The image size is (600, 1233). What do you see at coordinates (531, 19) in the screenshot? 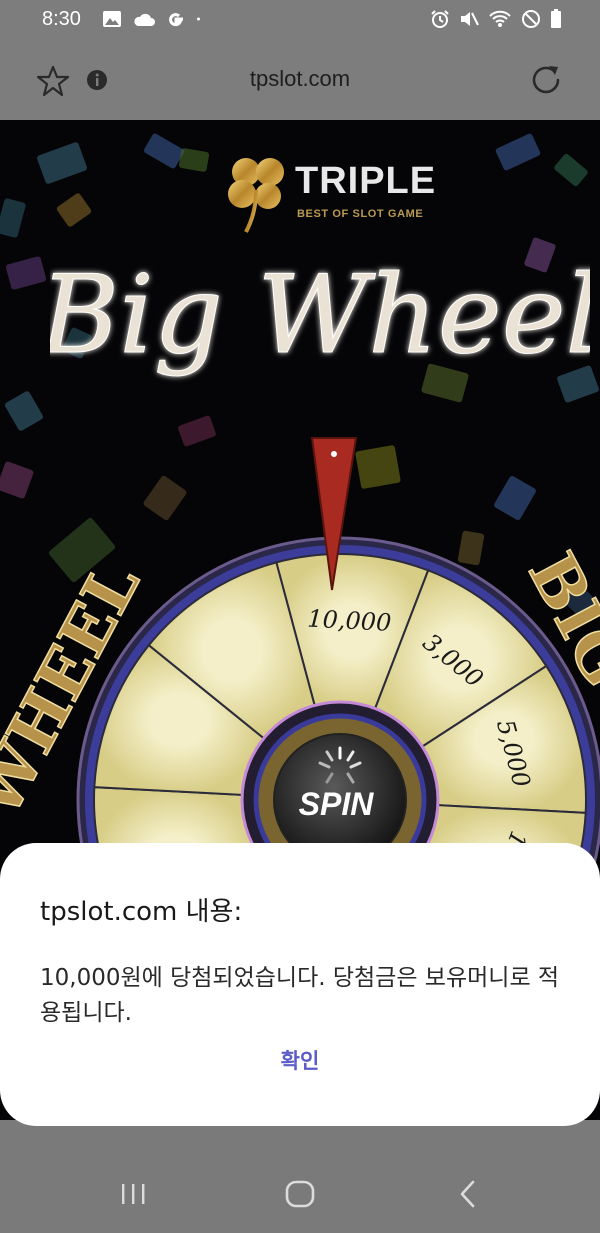
I see `do-not-disturb-icon` at bounding box center [531, 19].